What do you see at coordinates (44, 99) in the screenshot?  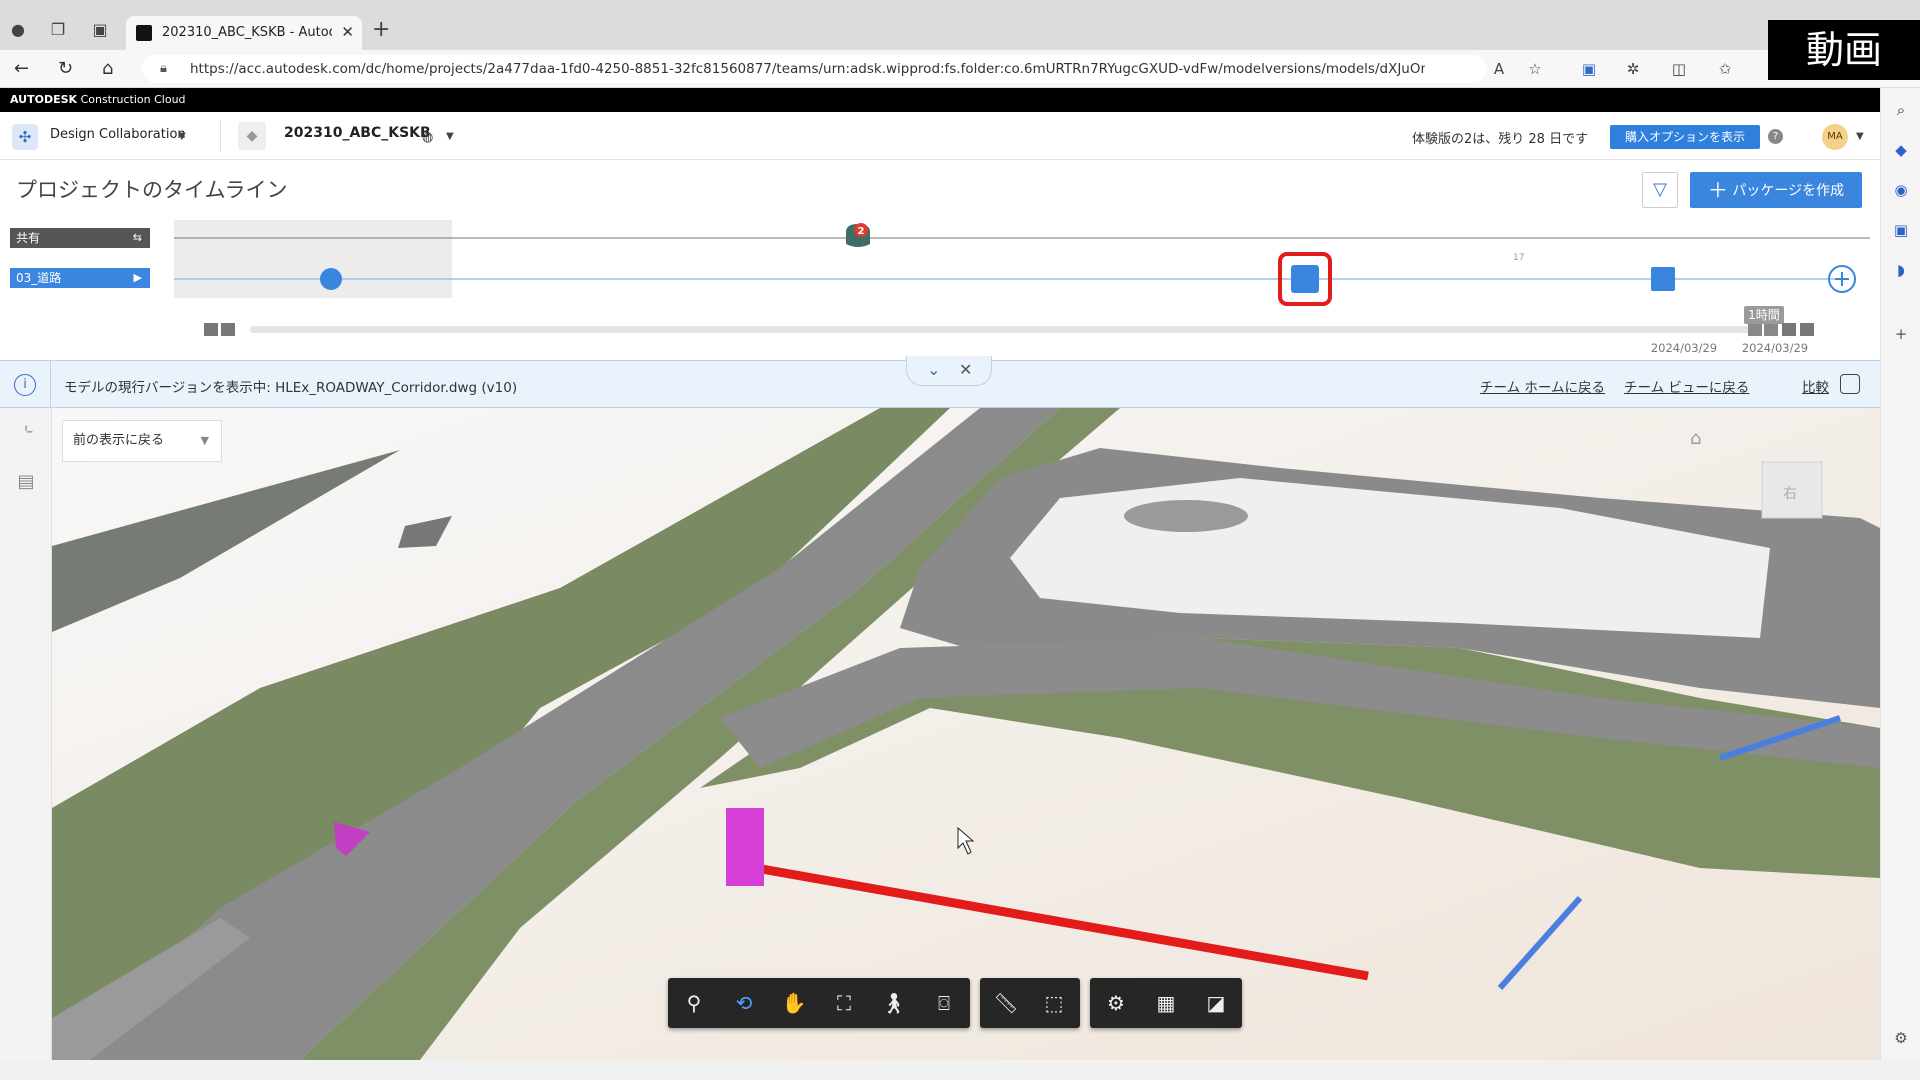 I see `autodesk-logo-text: AUTODESK` at bounding box center [44, 99].